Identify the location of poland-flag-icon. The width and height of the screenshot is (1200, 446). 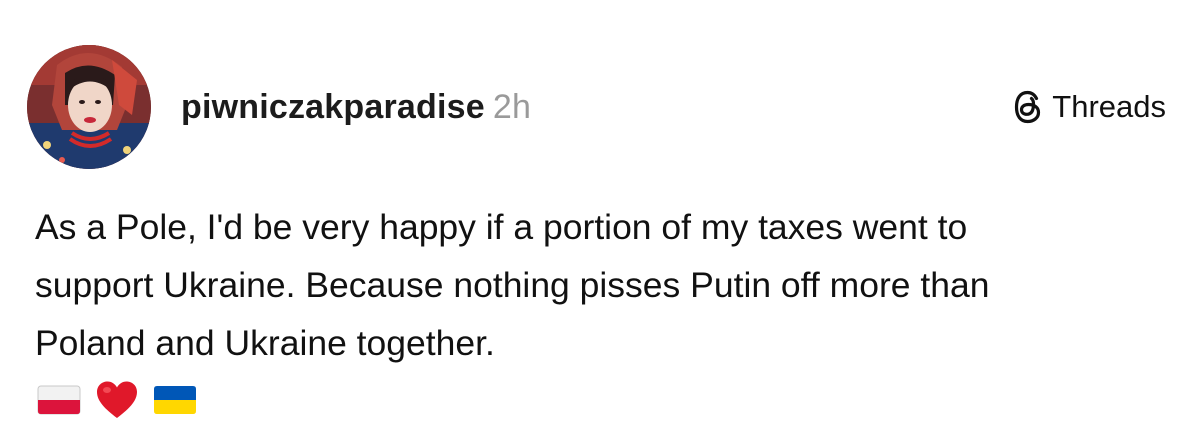
(59, 400).